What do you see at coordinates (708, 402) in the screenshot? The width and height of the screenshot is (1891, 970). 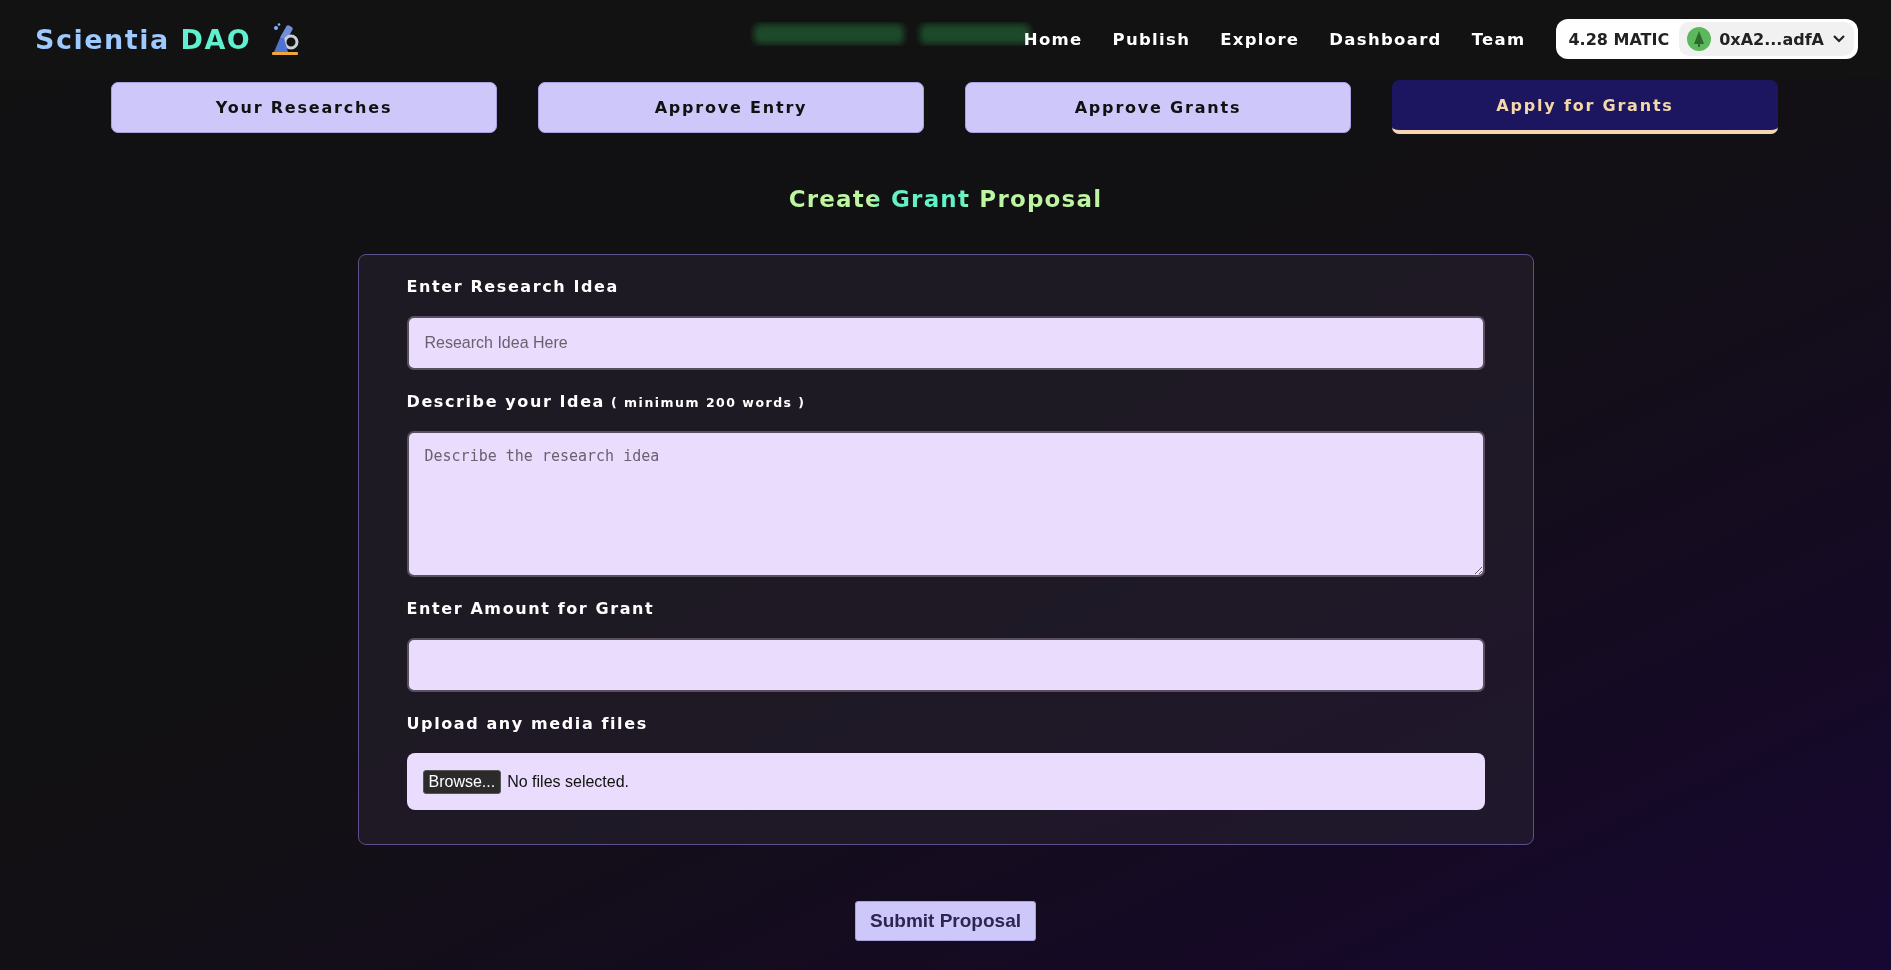 I see `field-hint: ( minimum 200 words )` at bounding box center [708, 402].